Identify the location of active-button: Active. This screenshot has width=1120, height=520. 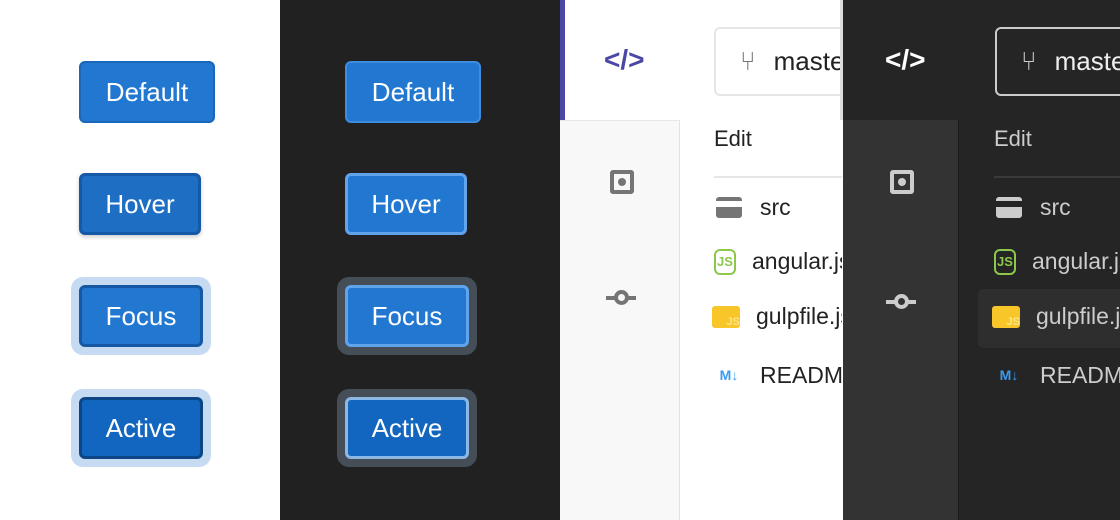
(141, 428).